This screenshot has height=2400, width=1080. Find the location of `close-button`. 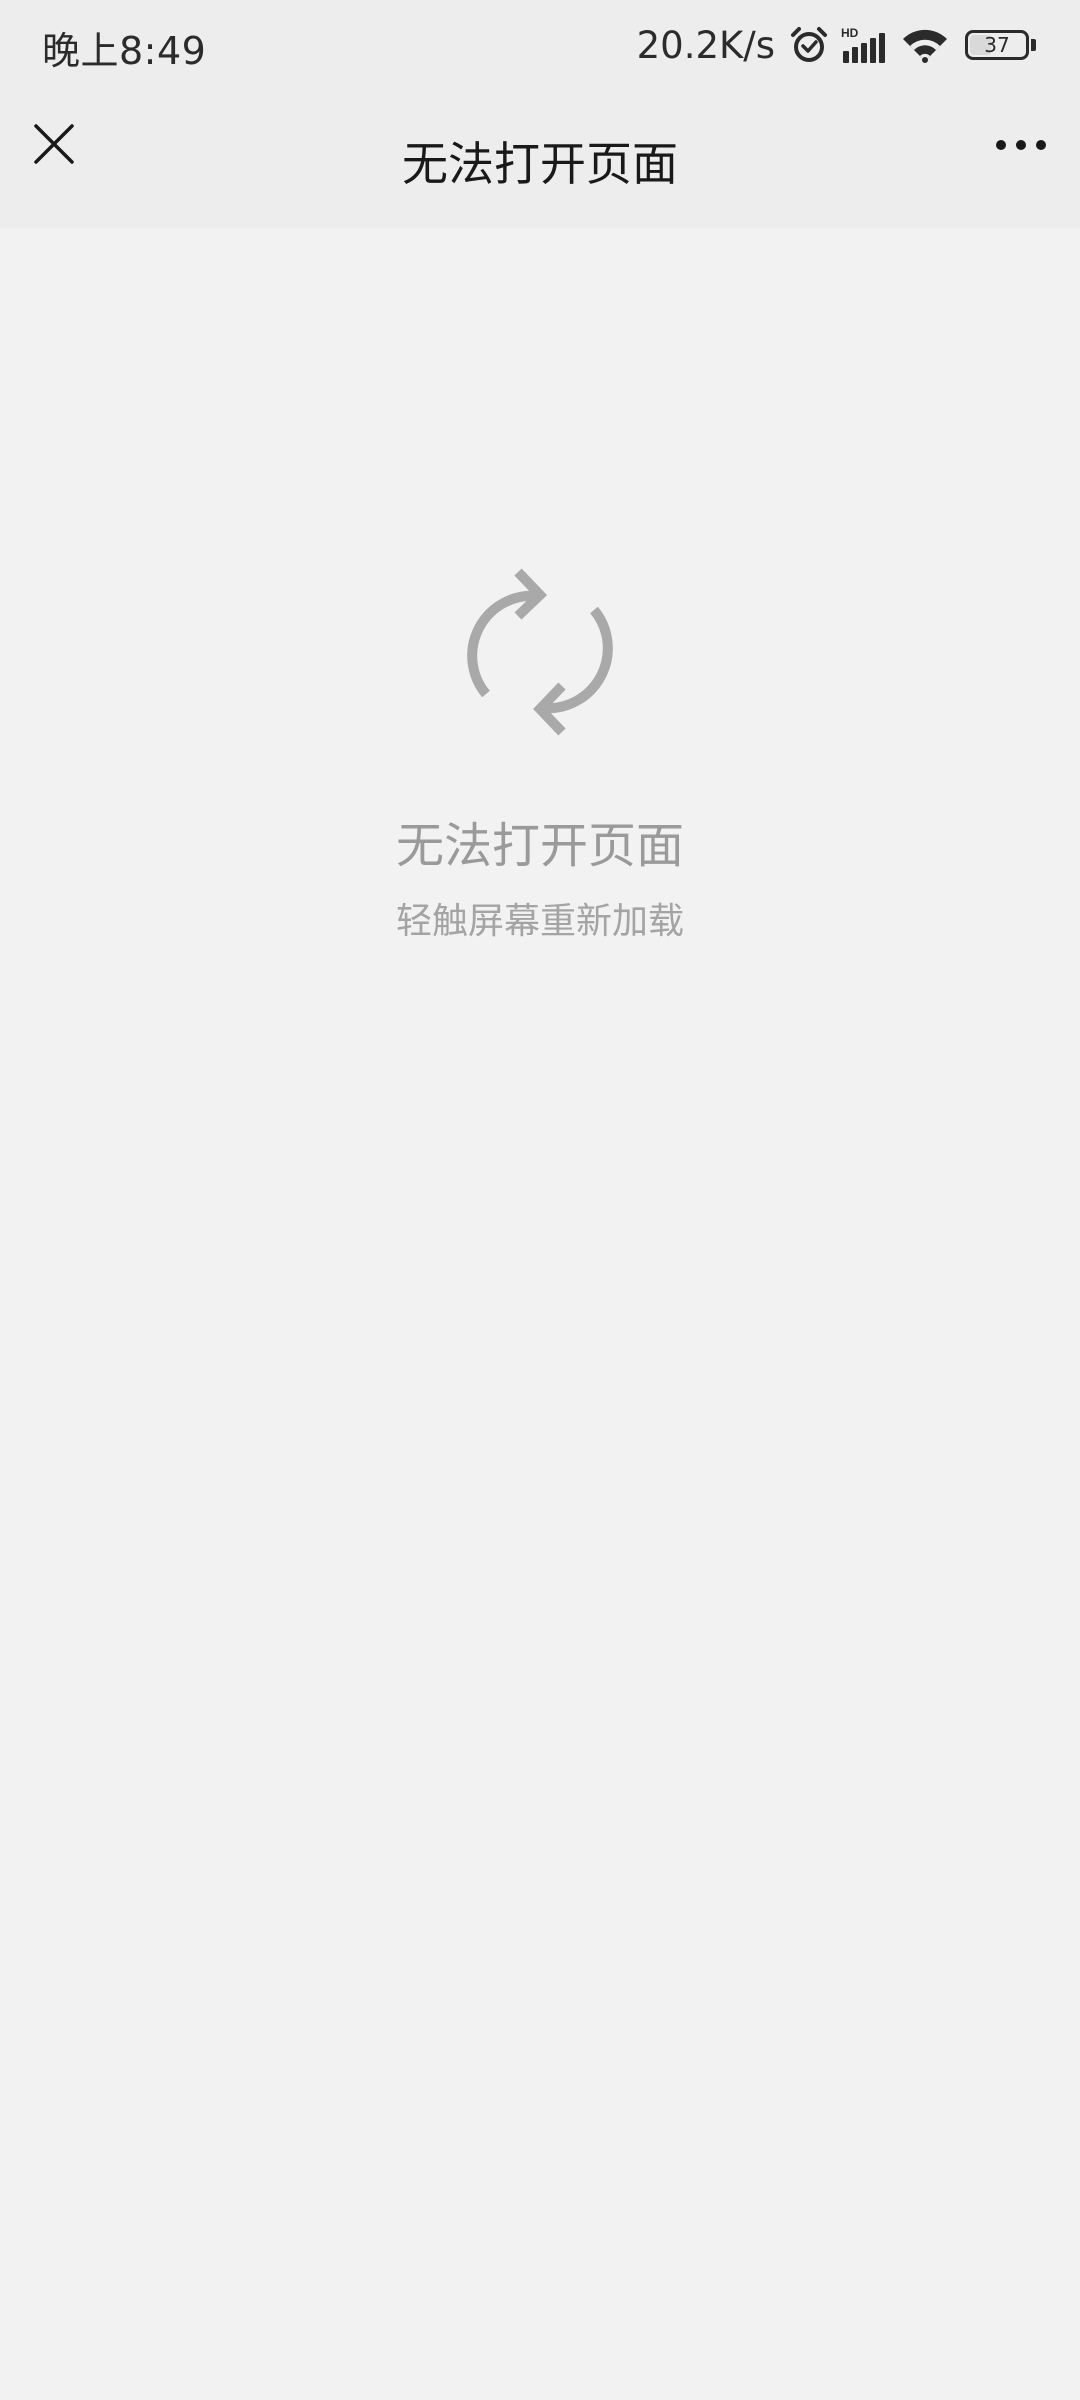

close-button is located at coordinates (54, 146).